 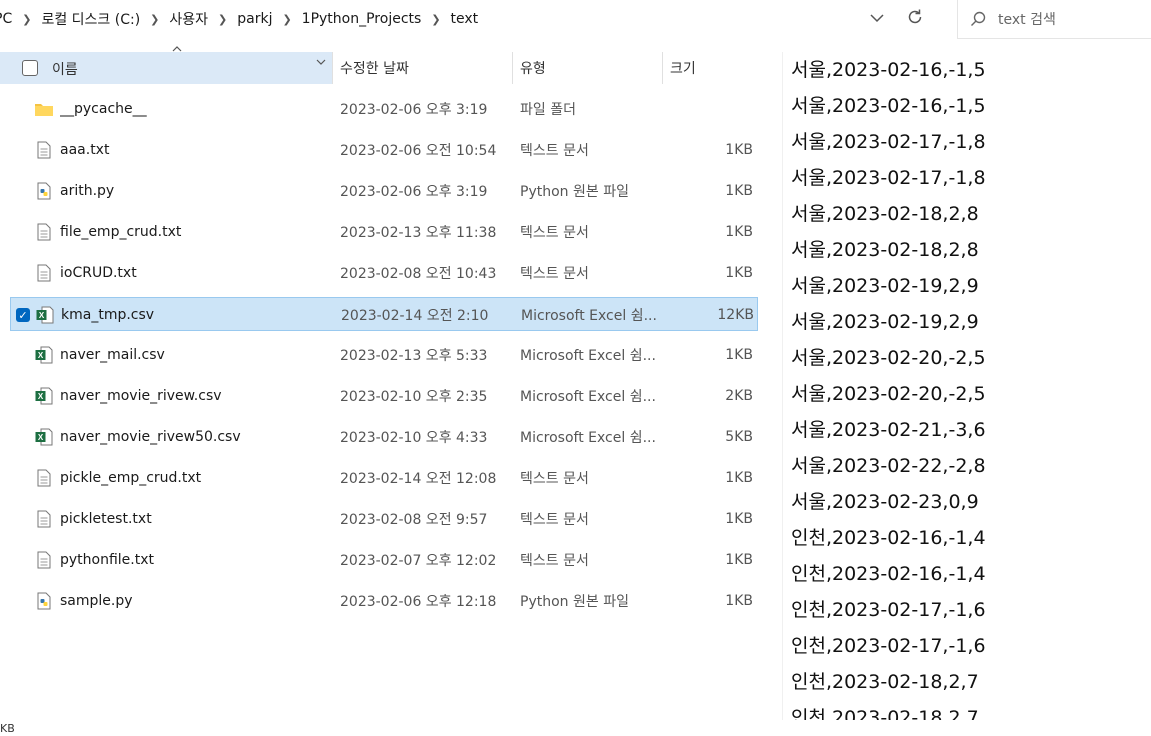 What do you see at coordinates (384, 109) in the screenshot?
I see `file-row: __pycache__ 2023-02-06 오후 3:19 파일 폴더` at bounding box center [384, 109].